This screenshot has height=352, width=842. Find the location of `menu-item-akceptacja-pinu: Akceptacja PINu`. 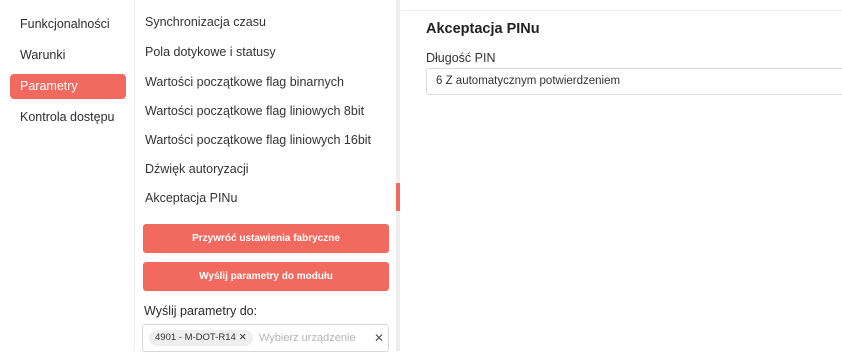

menu-item-akceptacja-pinu: Akceptacja PINu is located at coordinates (267, 198).